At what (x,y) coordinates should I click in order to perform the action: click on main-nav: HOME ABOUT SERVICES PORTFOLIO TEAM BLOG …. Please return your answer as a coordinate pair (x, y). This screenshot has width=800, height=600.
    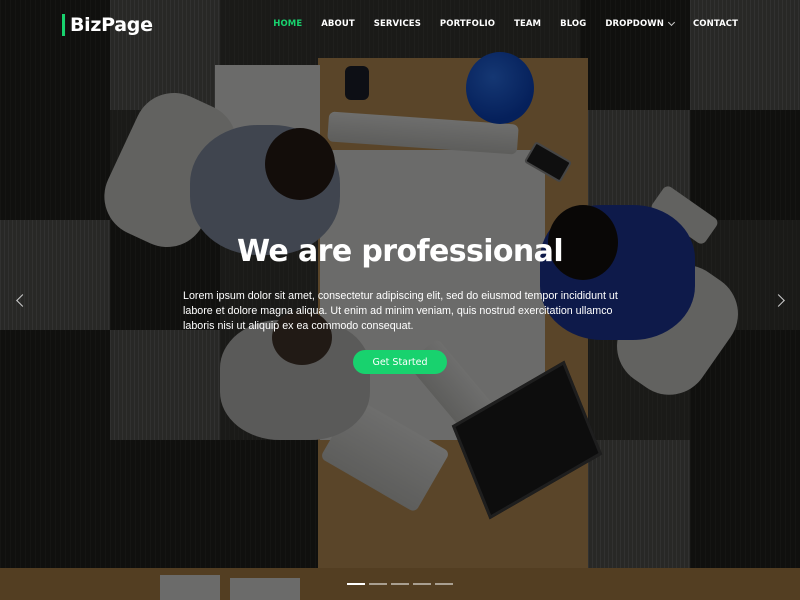
    Looking at the image, I should click on (496, 23).